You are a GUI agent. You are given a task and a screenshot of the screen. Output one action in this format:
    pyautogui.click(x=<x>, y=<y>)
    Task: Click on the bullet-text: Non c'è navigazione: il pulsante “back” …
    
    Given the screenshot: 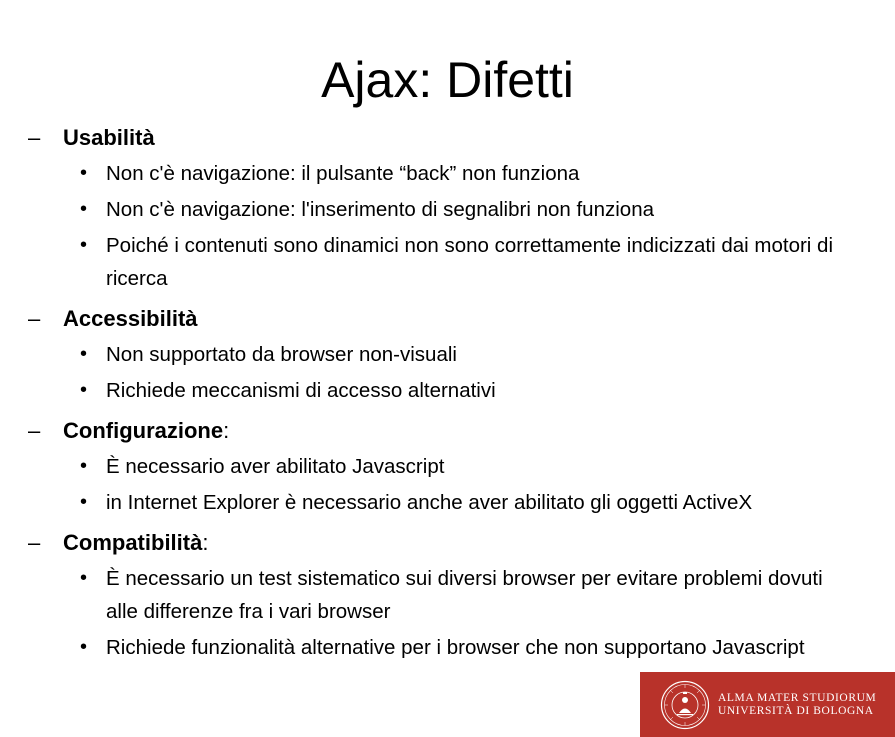 What is the action you would take?
    pyautogui.click(x=343, y=173)
    